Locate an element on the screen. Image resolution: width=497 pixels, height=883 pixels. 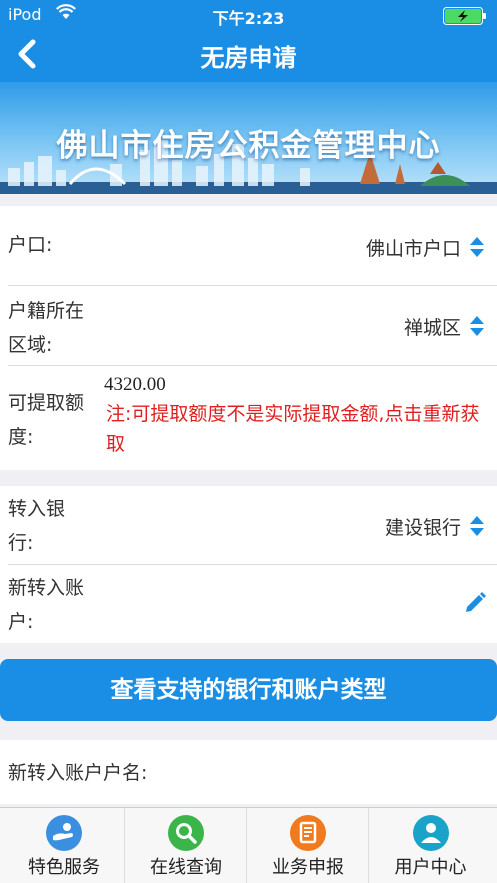
hukou-row: 户口: 佛山市户口 is located at coordinates (252, 246).